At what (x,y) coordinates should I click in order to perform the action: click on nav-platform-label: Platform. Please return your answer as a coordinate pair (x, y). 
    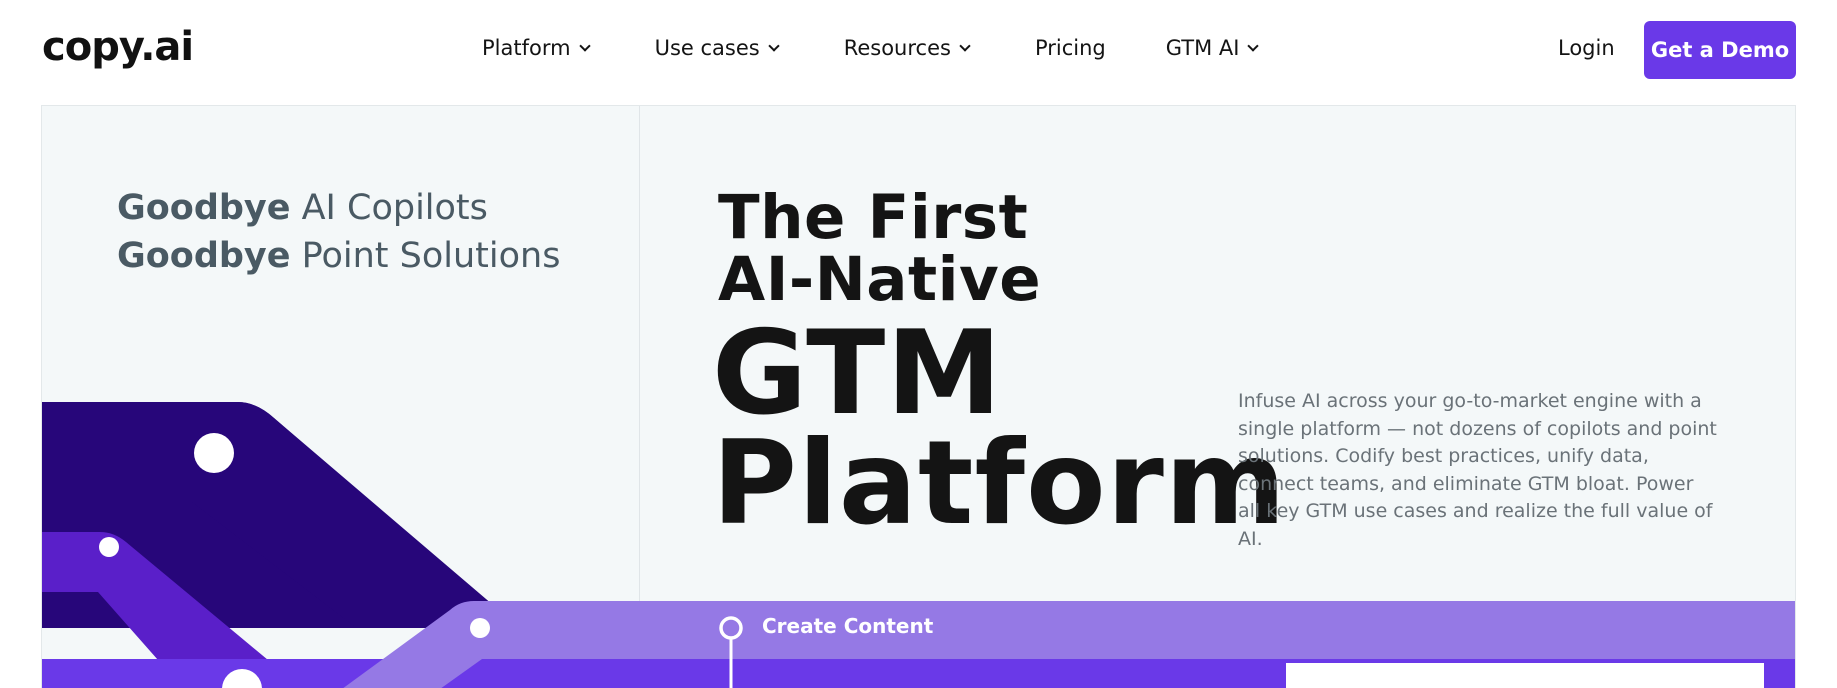
    Looking at the image, I should click on (526, 48).